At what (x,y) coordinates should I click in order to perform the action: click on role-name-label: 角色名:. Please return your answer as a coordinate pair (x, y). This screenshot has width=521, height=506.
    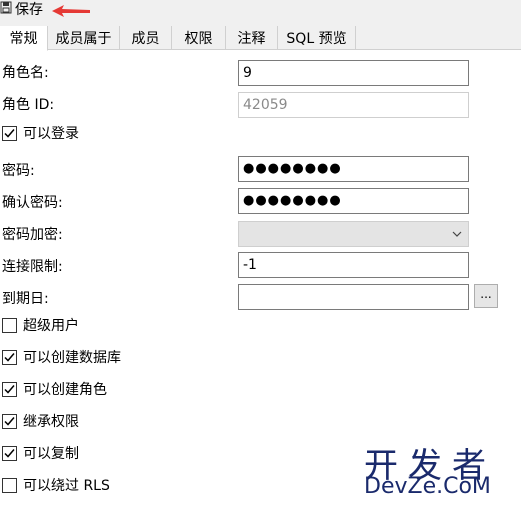
    Looking at the image, I should click on (25, 73).